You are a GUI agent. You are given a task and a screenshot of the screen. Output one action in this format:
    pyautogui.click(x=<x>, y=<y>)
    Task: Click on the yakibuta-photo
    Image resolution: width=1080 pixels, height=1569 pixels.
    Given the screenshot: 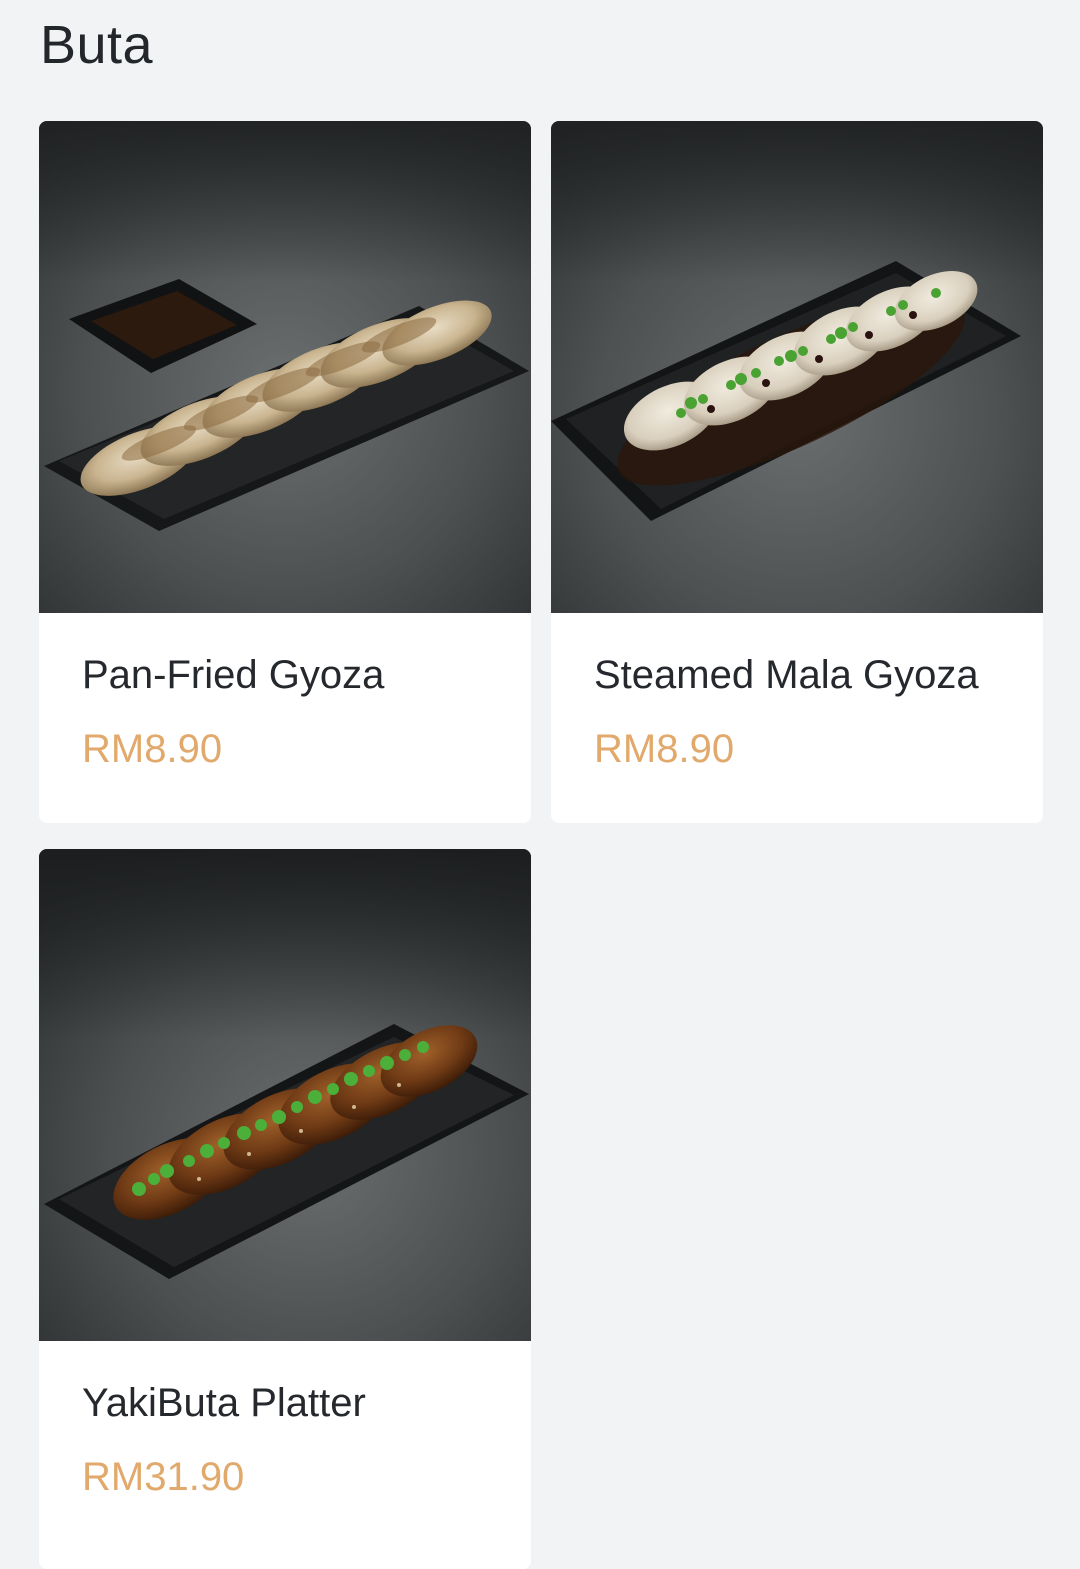 What is the action you would take?
    pyautogui.click(x=285, y=1095)
    